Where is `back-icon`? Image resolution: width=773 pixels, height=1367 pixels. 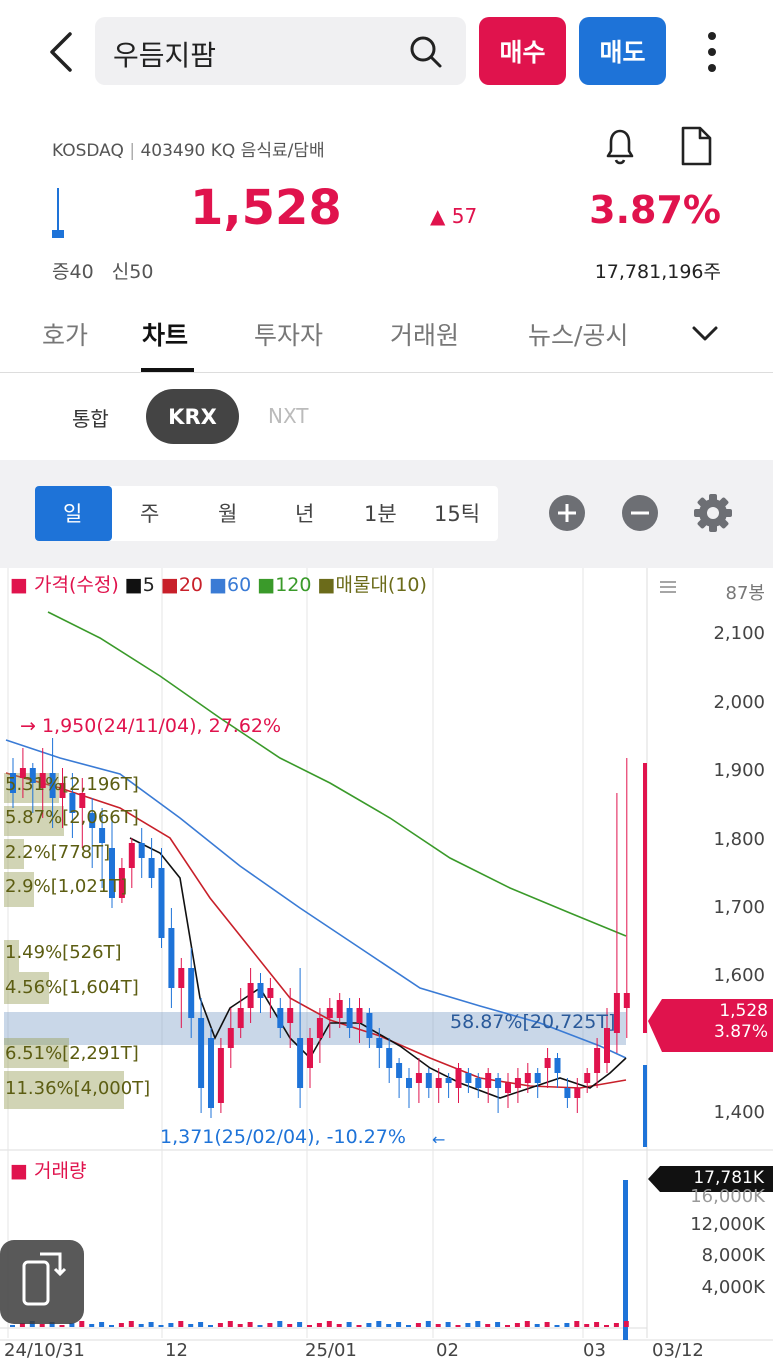 back-icon is located at coordinates (61, 52).